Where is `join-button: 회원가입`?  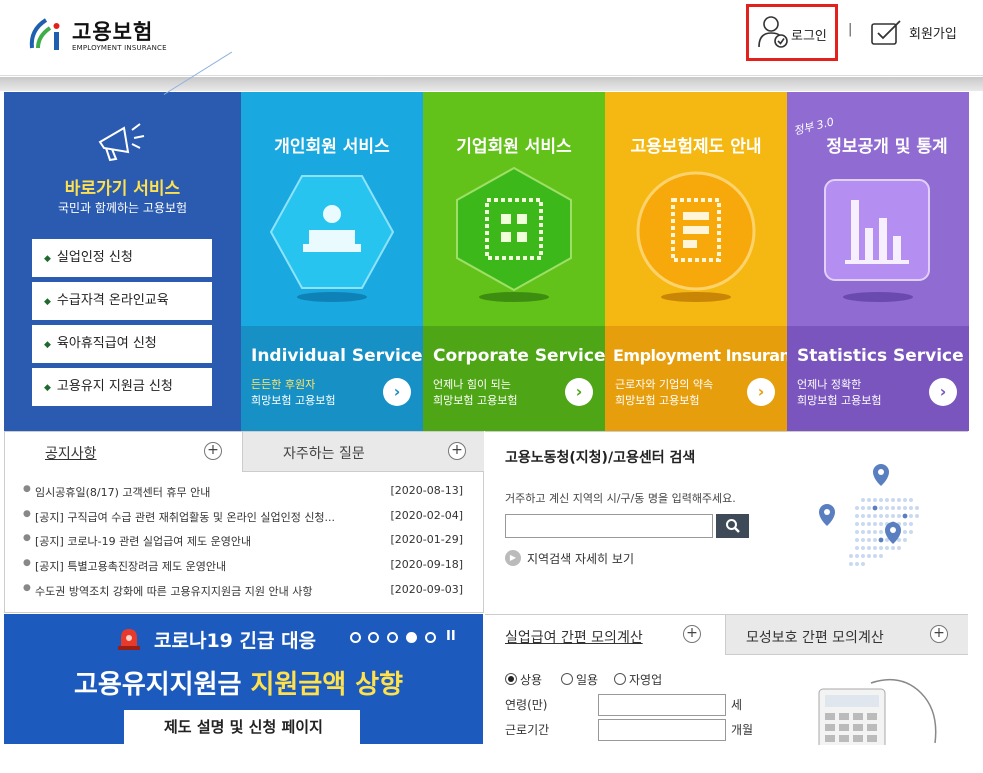
join-button: 회원가입 is located at coordinates (920, 33).